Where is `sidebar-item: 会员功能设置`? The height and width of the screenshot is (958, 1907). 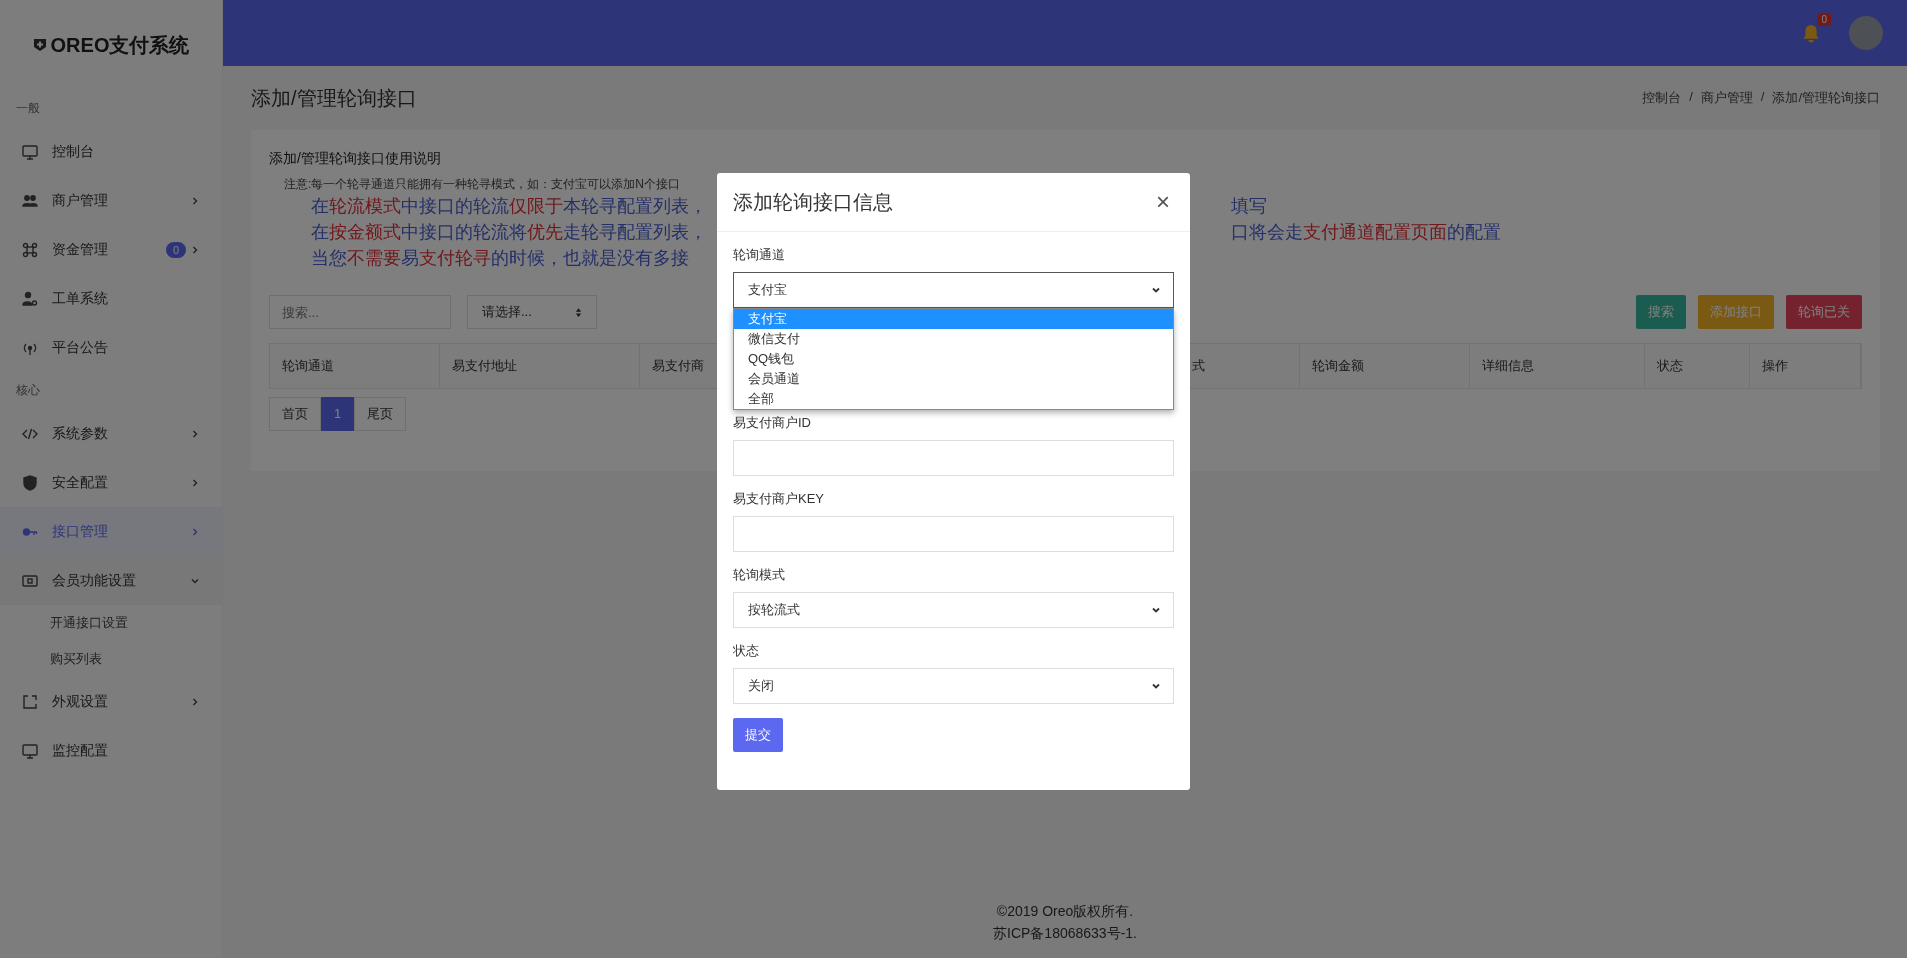 sidebar-item: 会员功能设置 is located at coordinates (111, 580).